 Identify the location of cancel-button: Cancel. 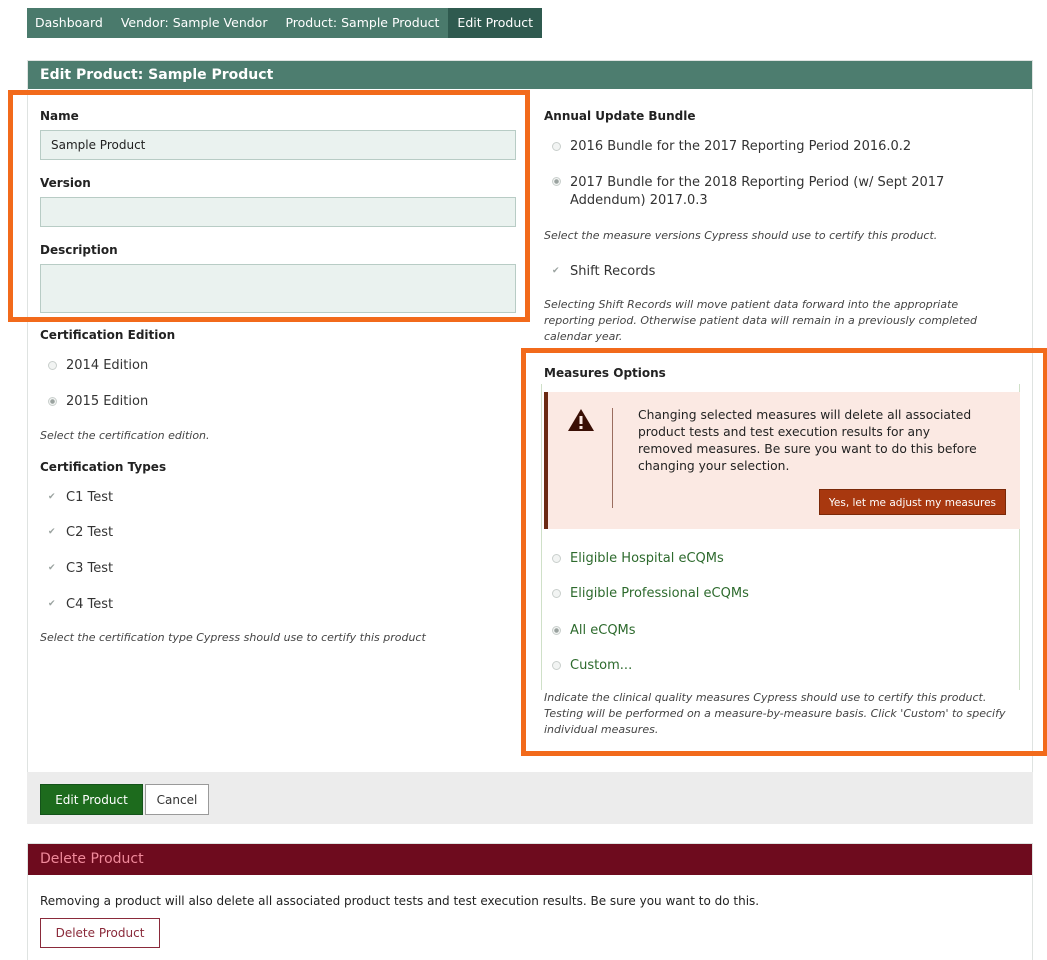
(177, 799).